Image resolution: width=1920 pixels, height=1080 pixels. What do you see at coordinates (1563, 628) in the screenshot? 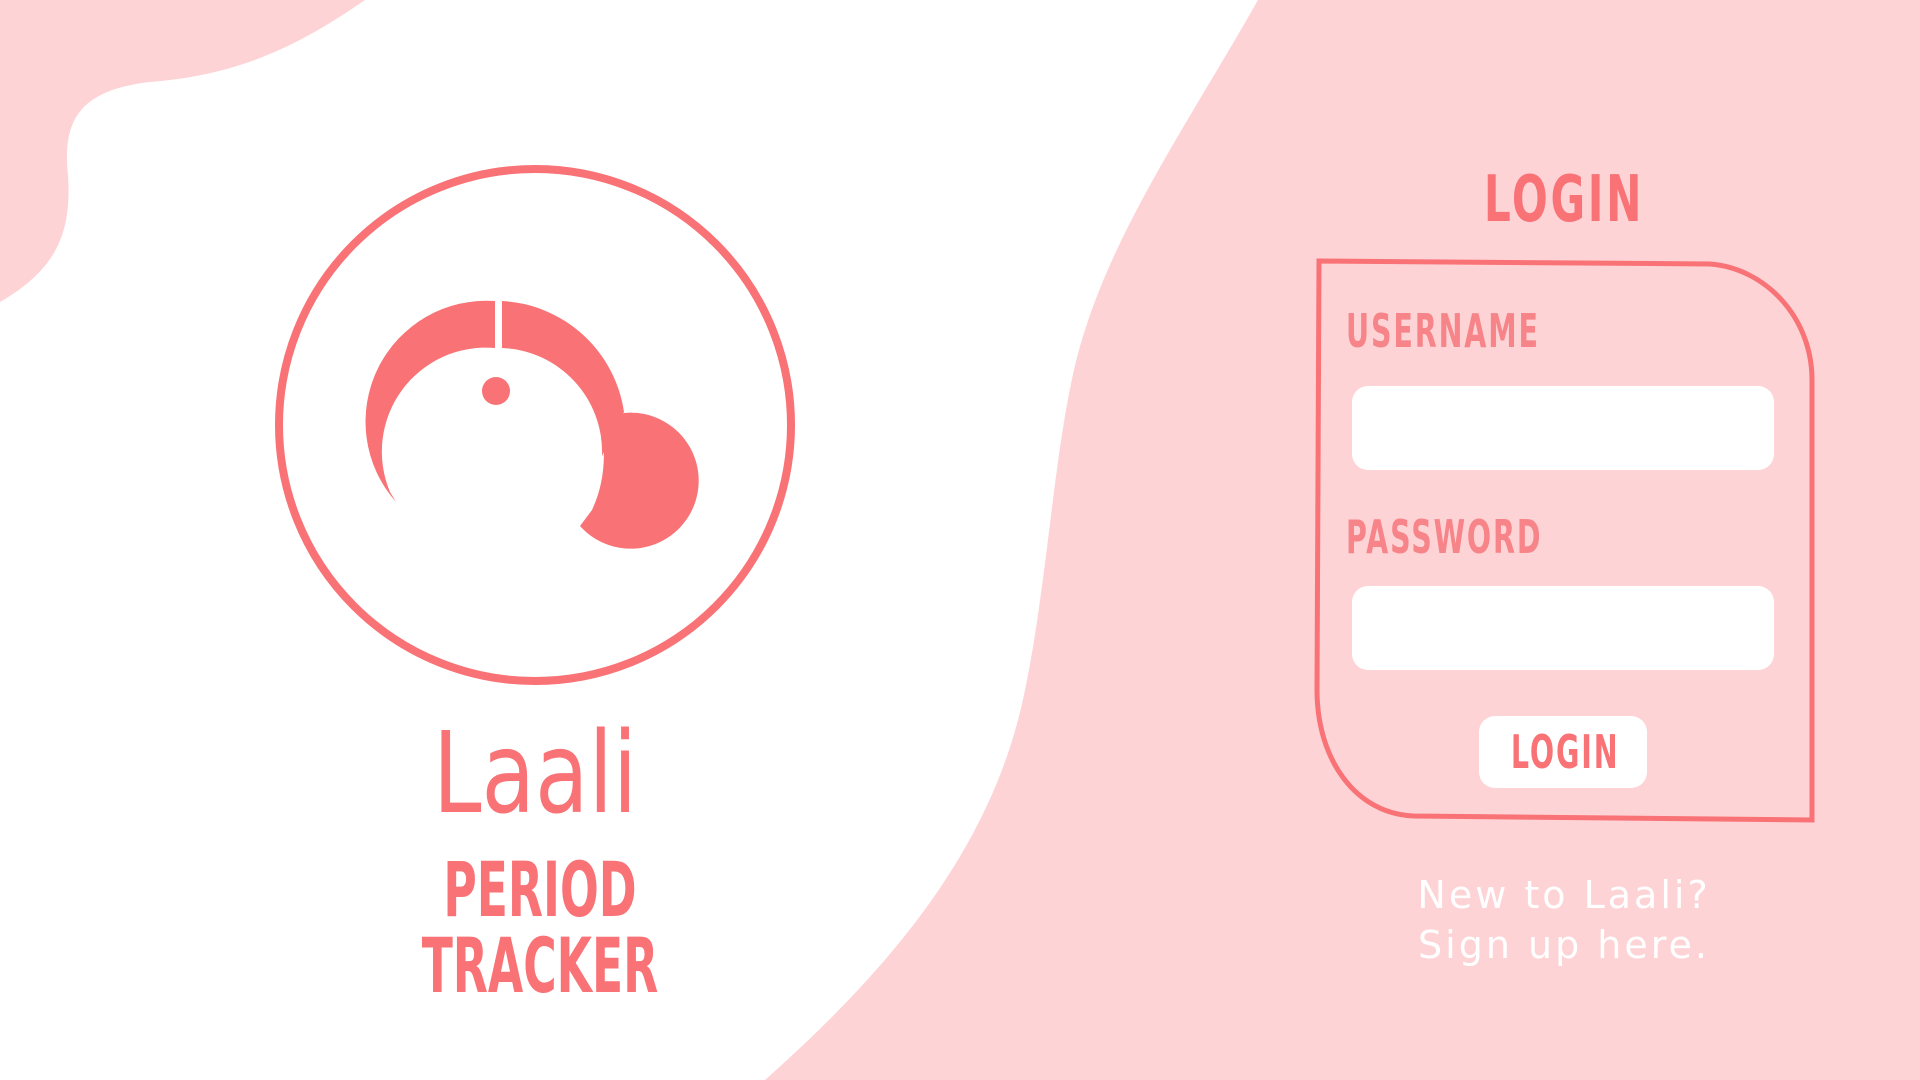
I see `password-input` at bounding box center [1563, 628].